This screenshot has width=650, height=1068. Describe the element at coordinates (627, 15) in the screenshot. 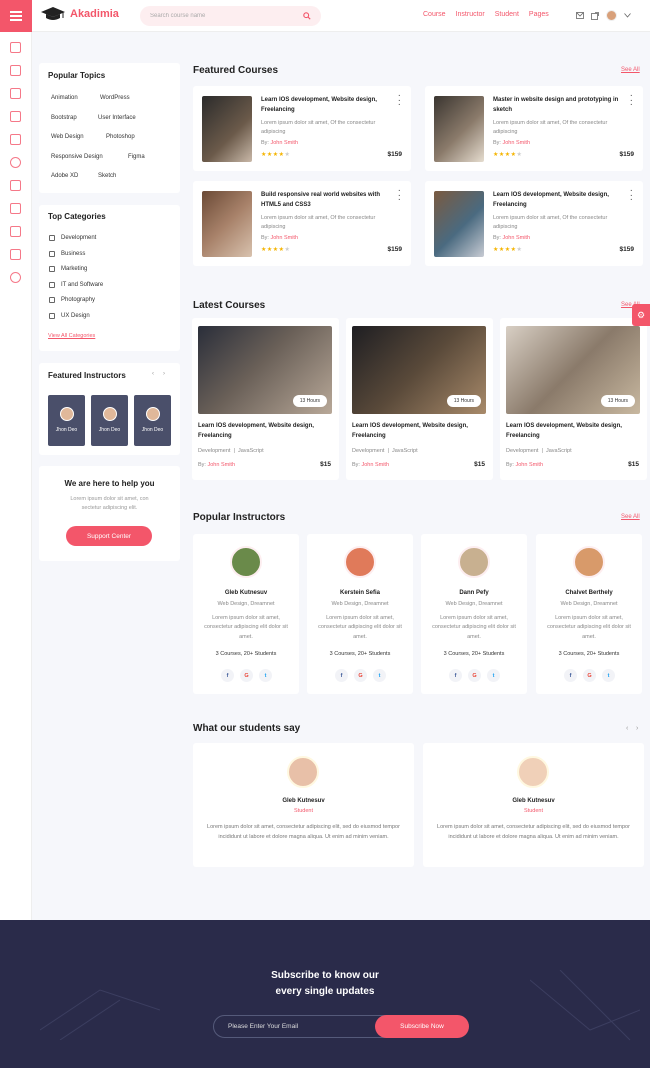

I see `chevron-down-icon` at that location.